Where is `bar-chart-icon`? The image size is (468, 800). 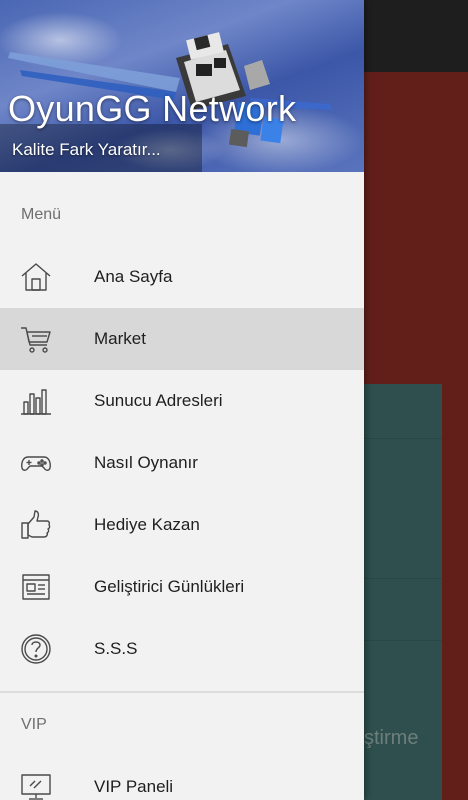
bar-chart-icon is located at coordinates (36, 401).